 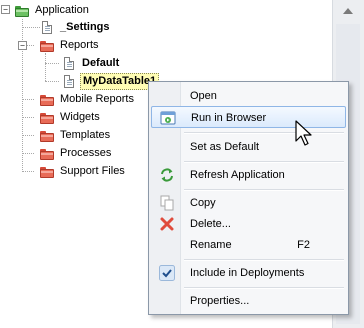 I want to click on delete-x-icon, so click(x=167, y=224).